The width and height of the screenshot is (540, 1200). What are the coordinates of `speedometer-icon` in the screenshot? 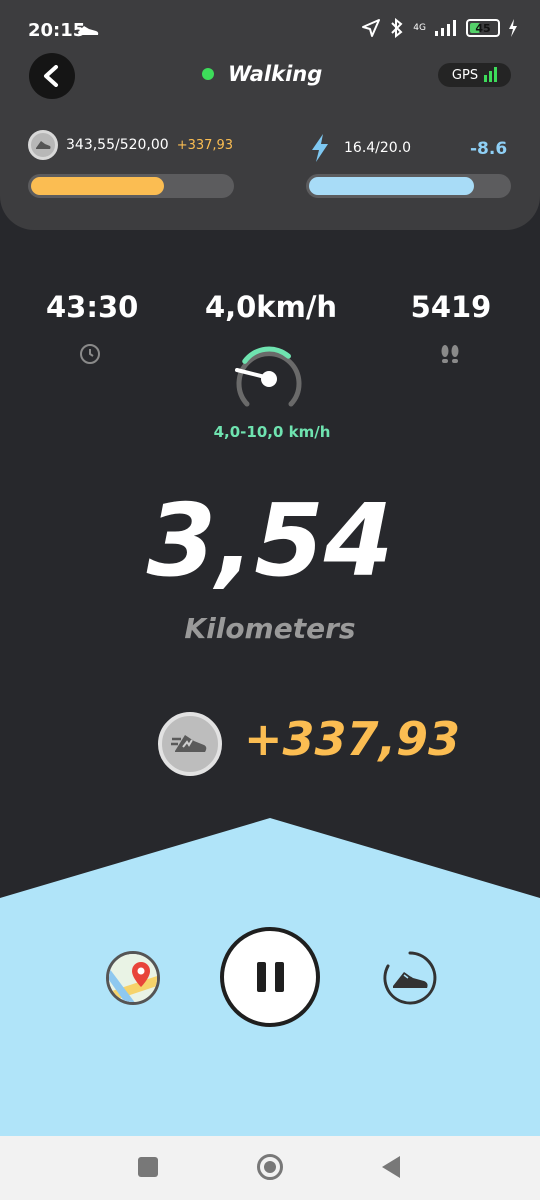 It's located at (268, 376).